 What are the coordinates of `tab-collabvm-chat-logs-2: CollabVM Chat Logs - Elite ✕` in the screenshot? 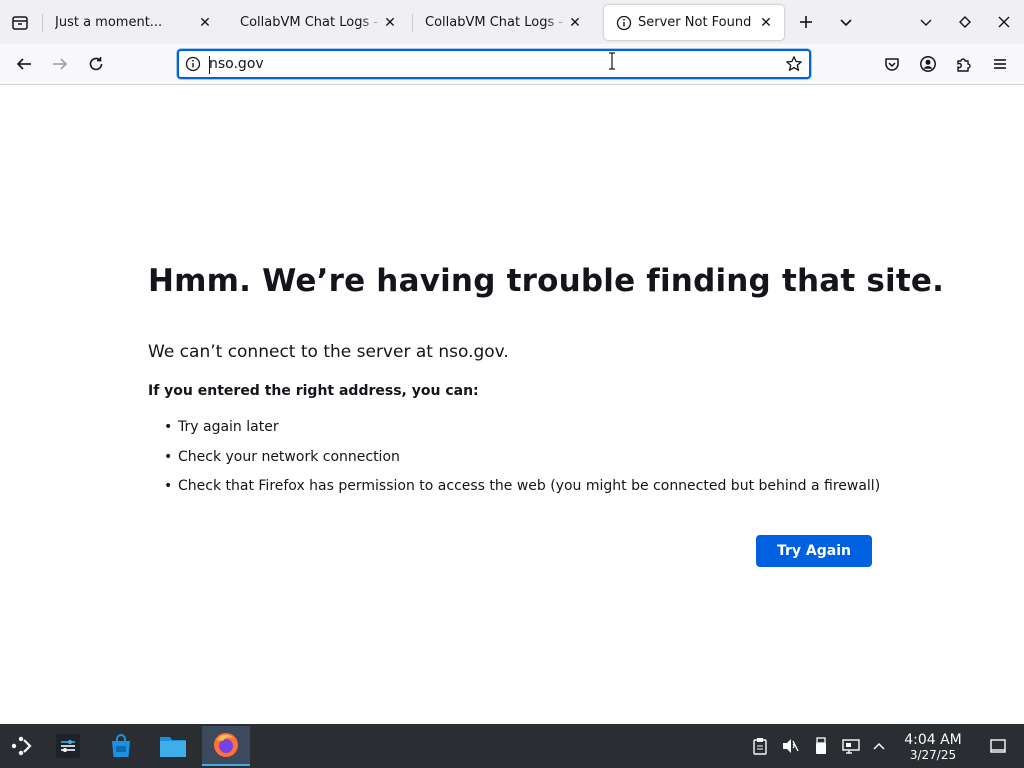 It's located at (503, 22).